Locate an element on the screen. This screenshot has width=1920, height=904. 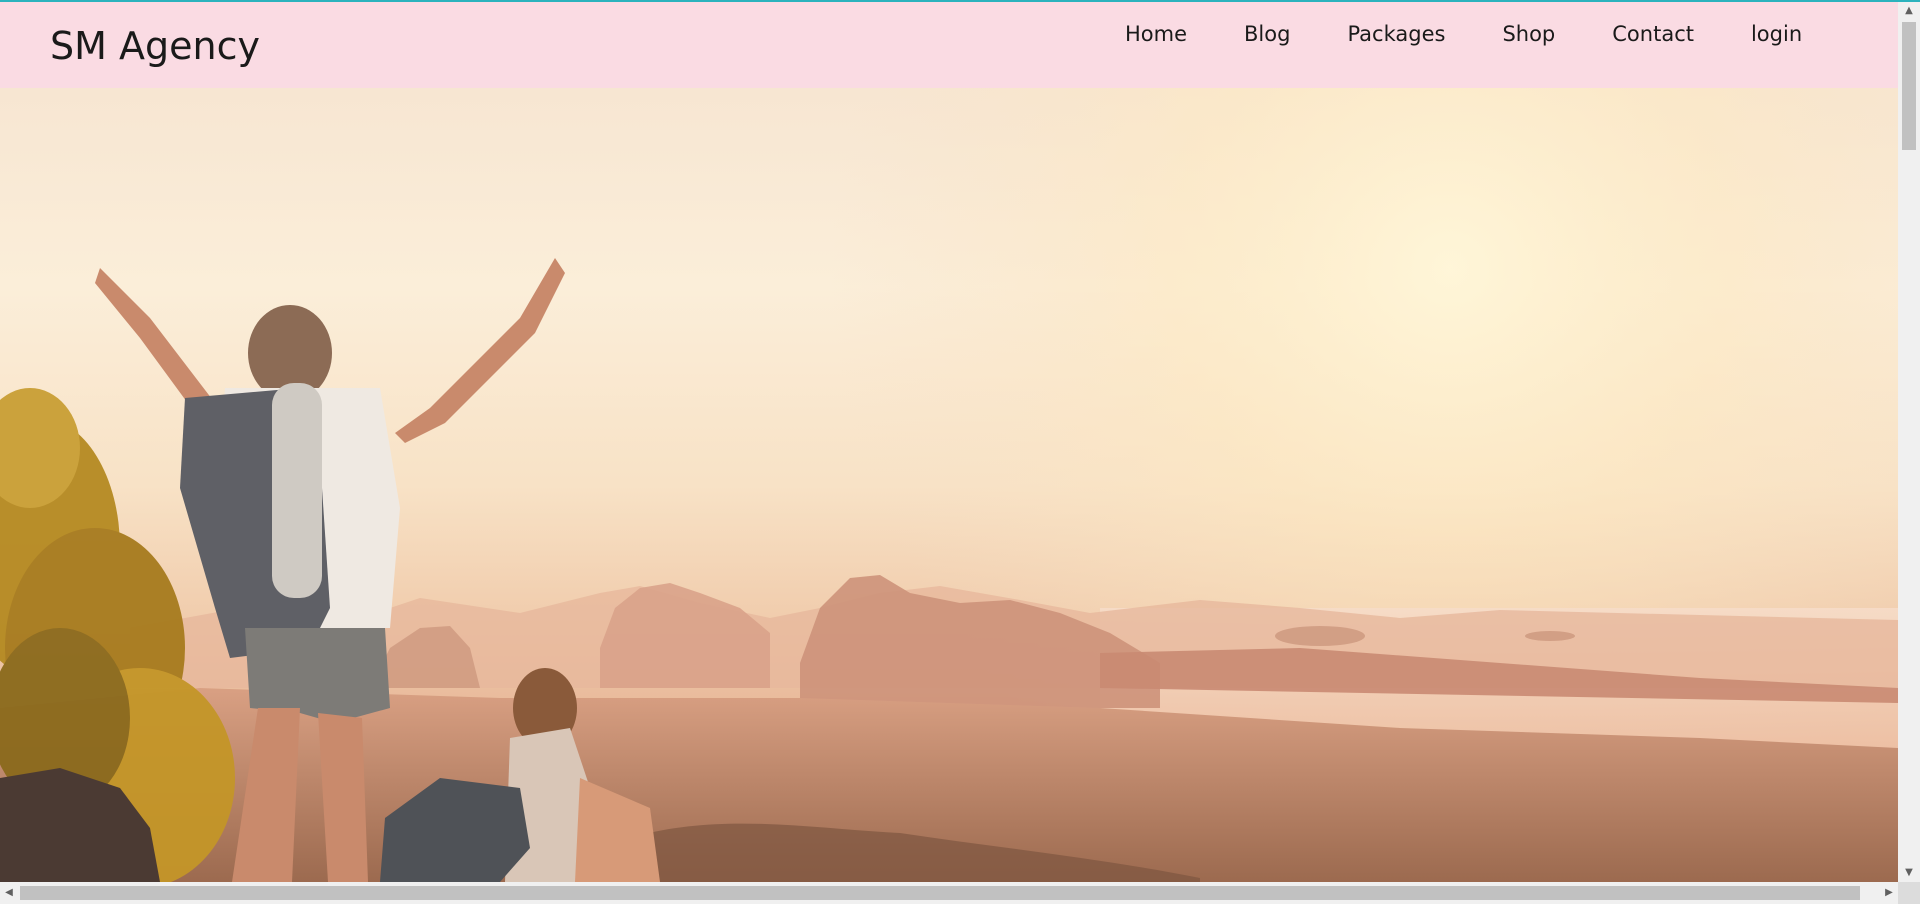
scroll-down-icon: ▼ is located at coordinates (1909, 873).